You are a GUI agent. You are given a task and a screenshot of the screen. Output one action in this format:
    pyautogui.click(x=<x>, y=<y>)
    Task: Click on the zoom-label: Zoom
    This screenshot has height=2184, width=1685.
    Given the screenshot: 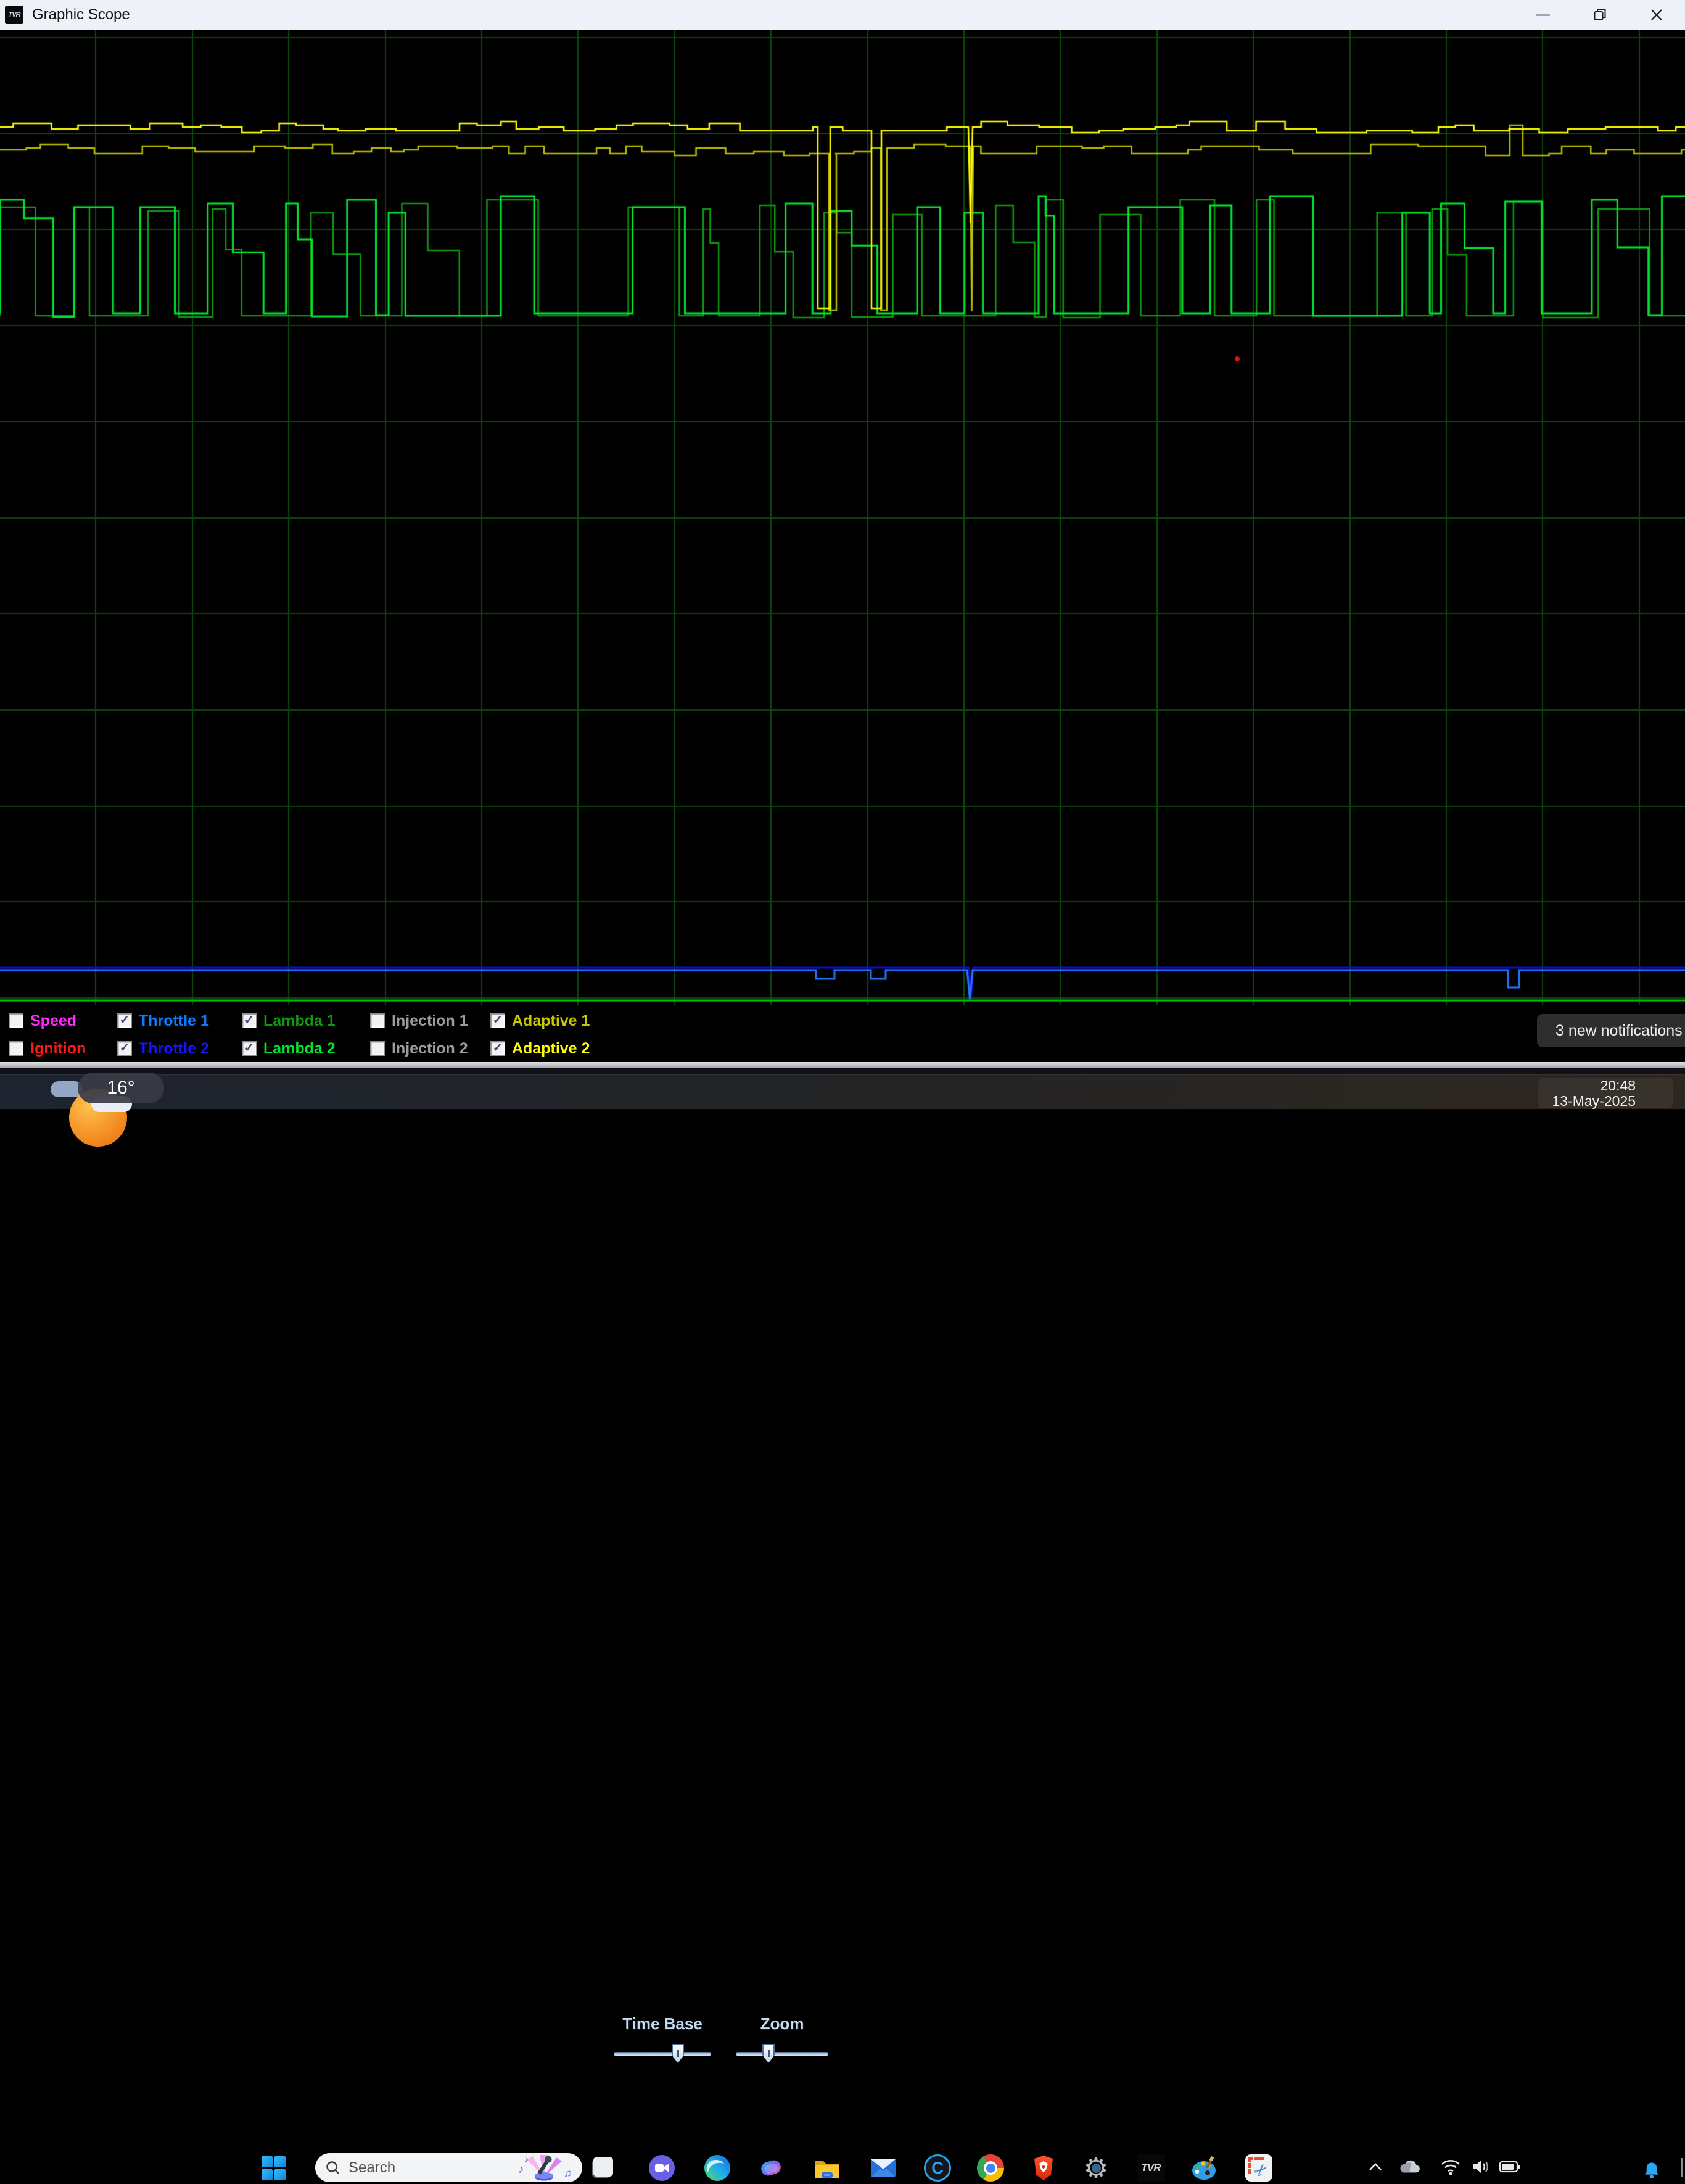 What is the action you would take?
    pyautogui.click(x=782, y=2024)
    